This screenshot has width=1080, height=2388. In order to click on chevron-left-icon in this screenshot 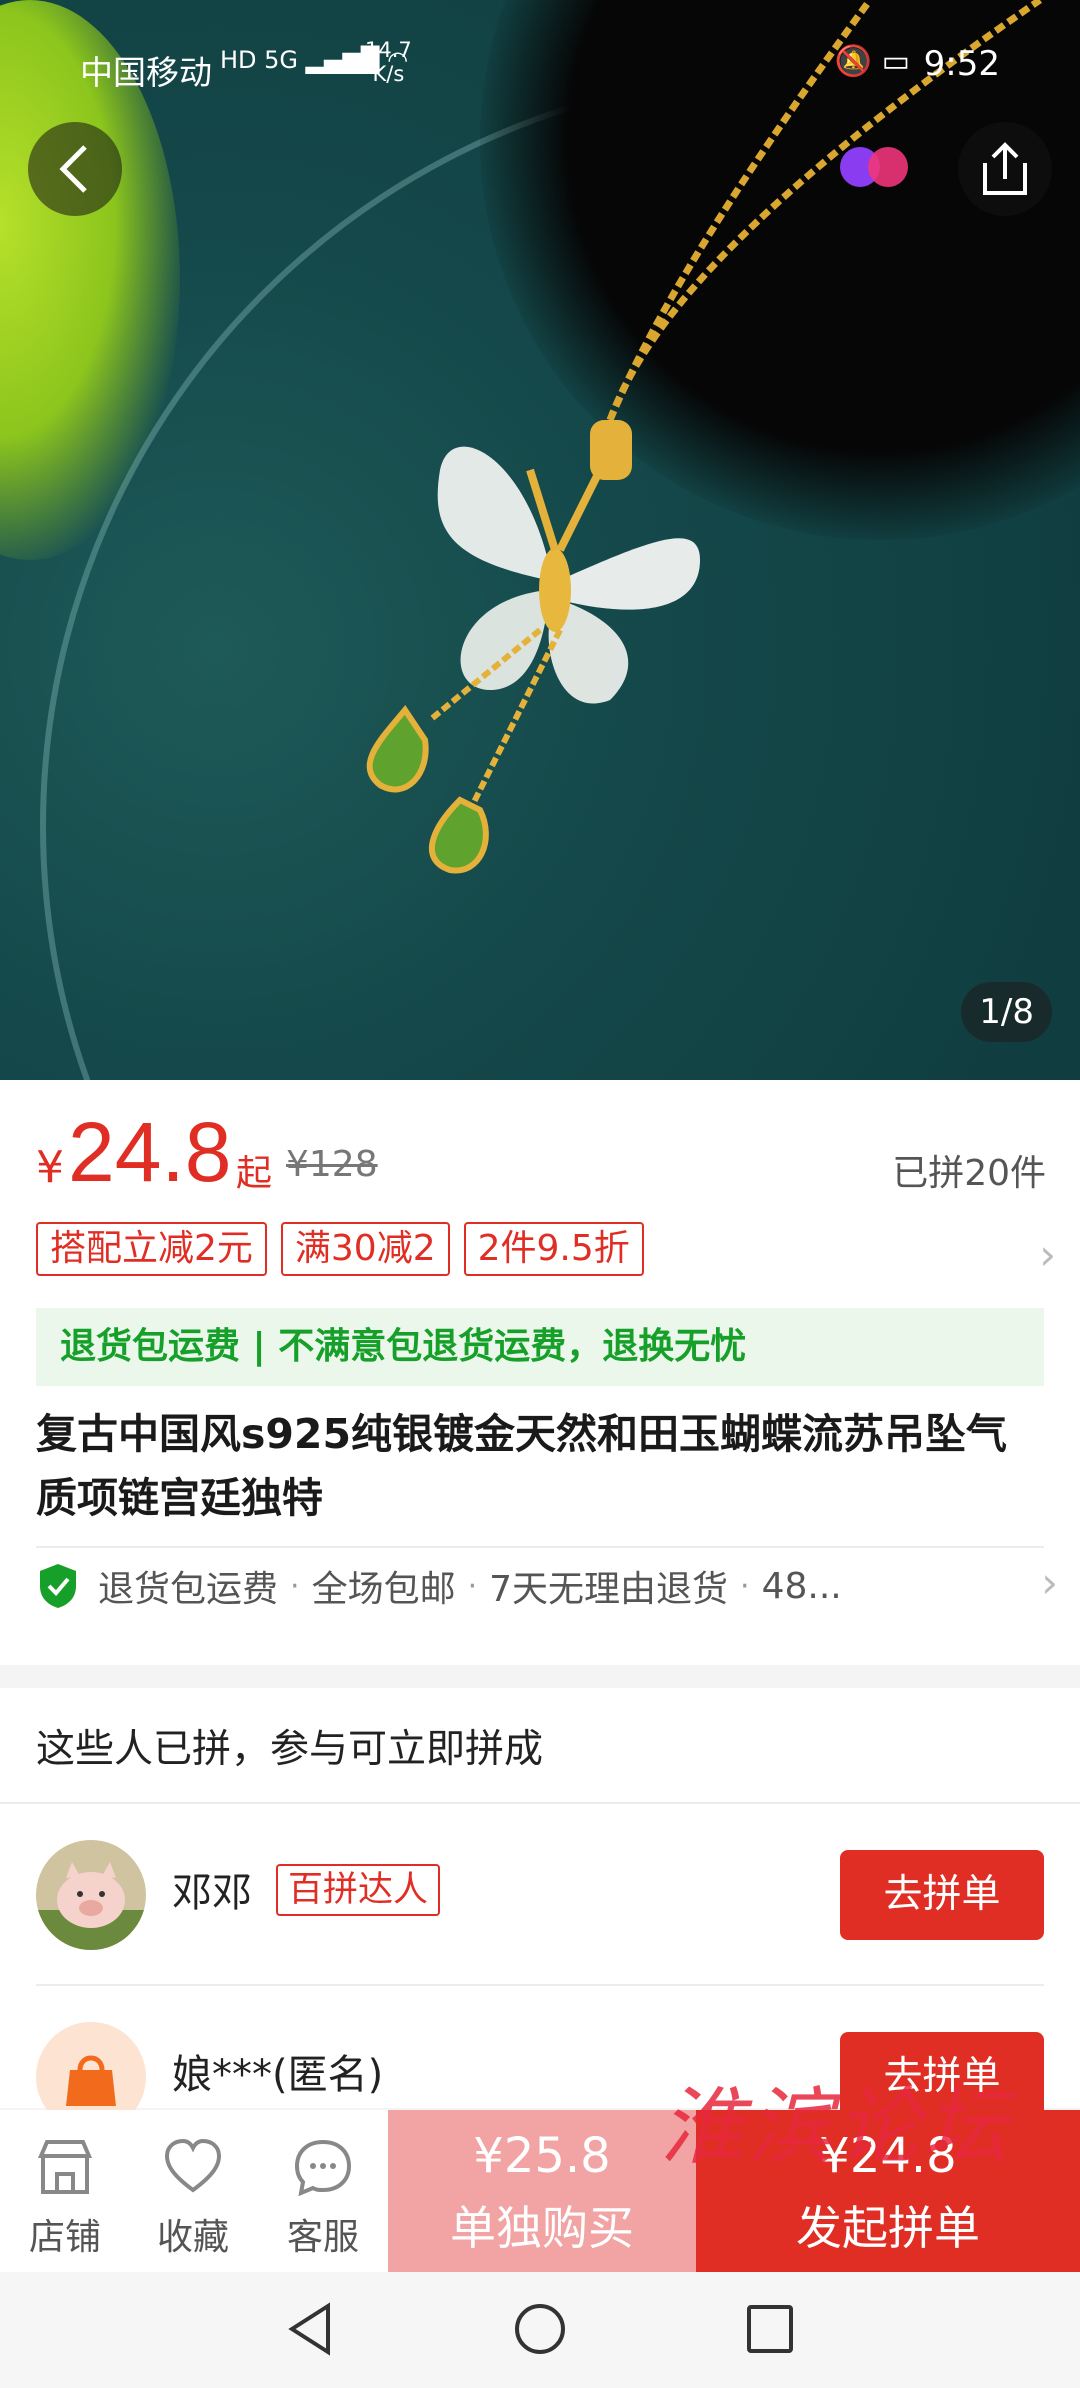, I will do `click(73, 169)`.